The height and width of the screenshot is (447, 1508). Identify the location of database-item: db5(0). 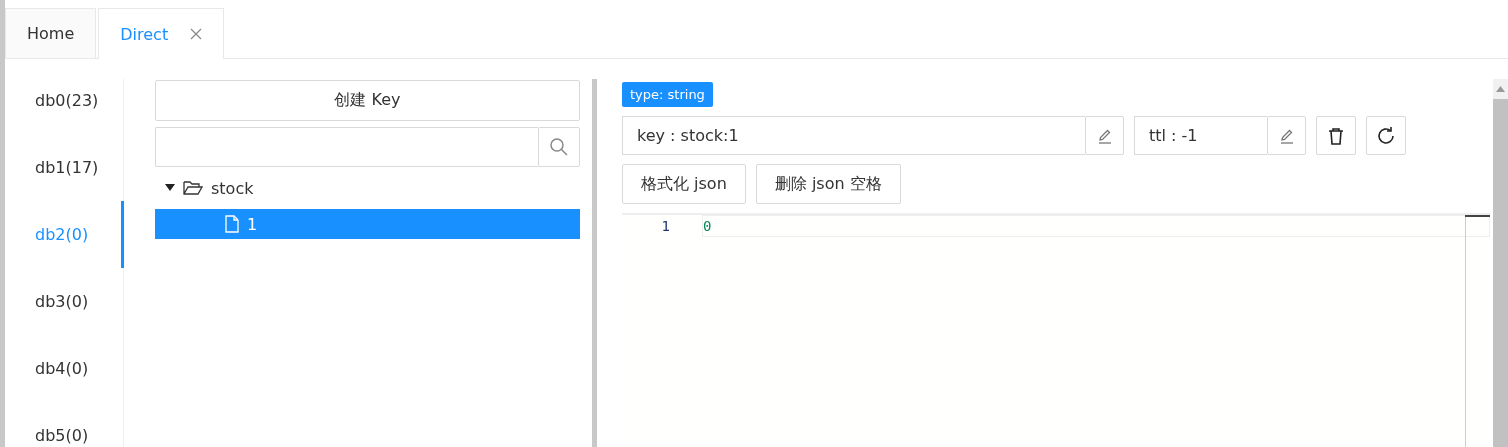
(64, 424).